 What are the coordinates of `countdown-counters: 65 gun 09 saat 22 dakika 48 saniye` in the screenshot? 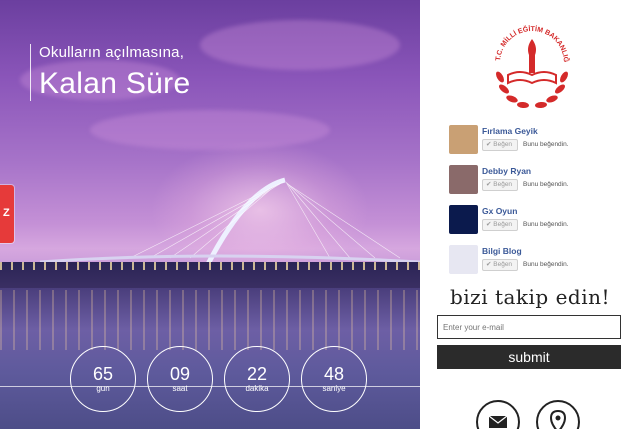 It's located at (220, 386).